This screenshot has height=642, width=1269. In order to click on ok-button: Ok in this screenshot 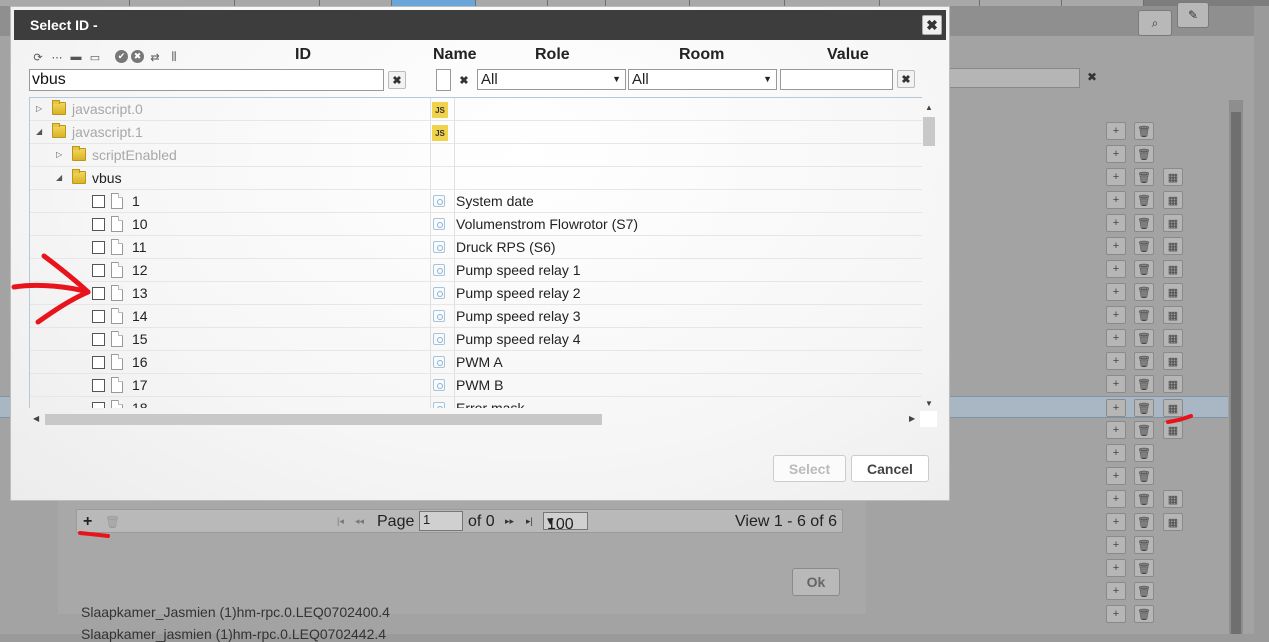, I will do `click(816, 582)`.